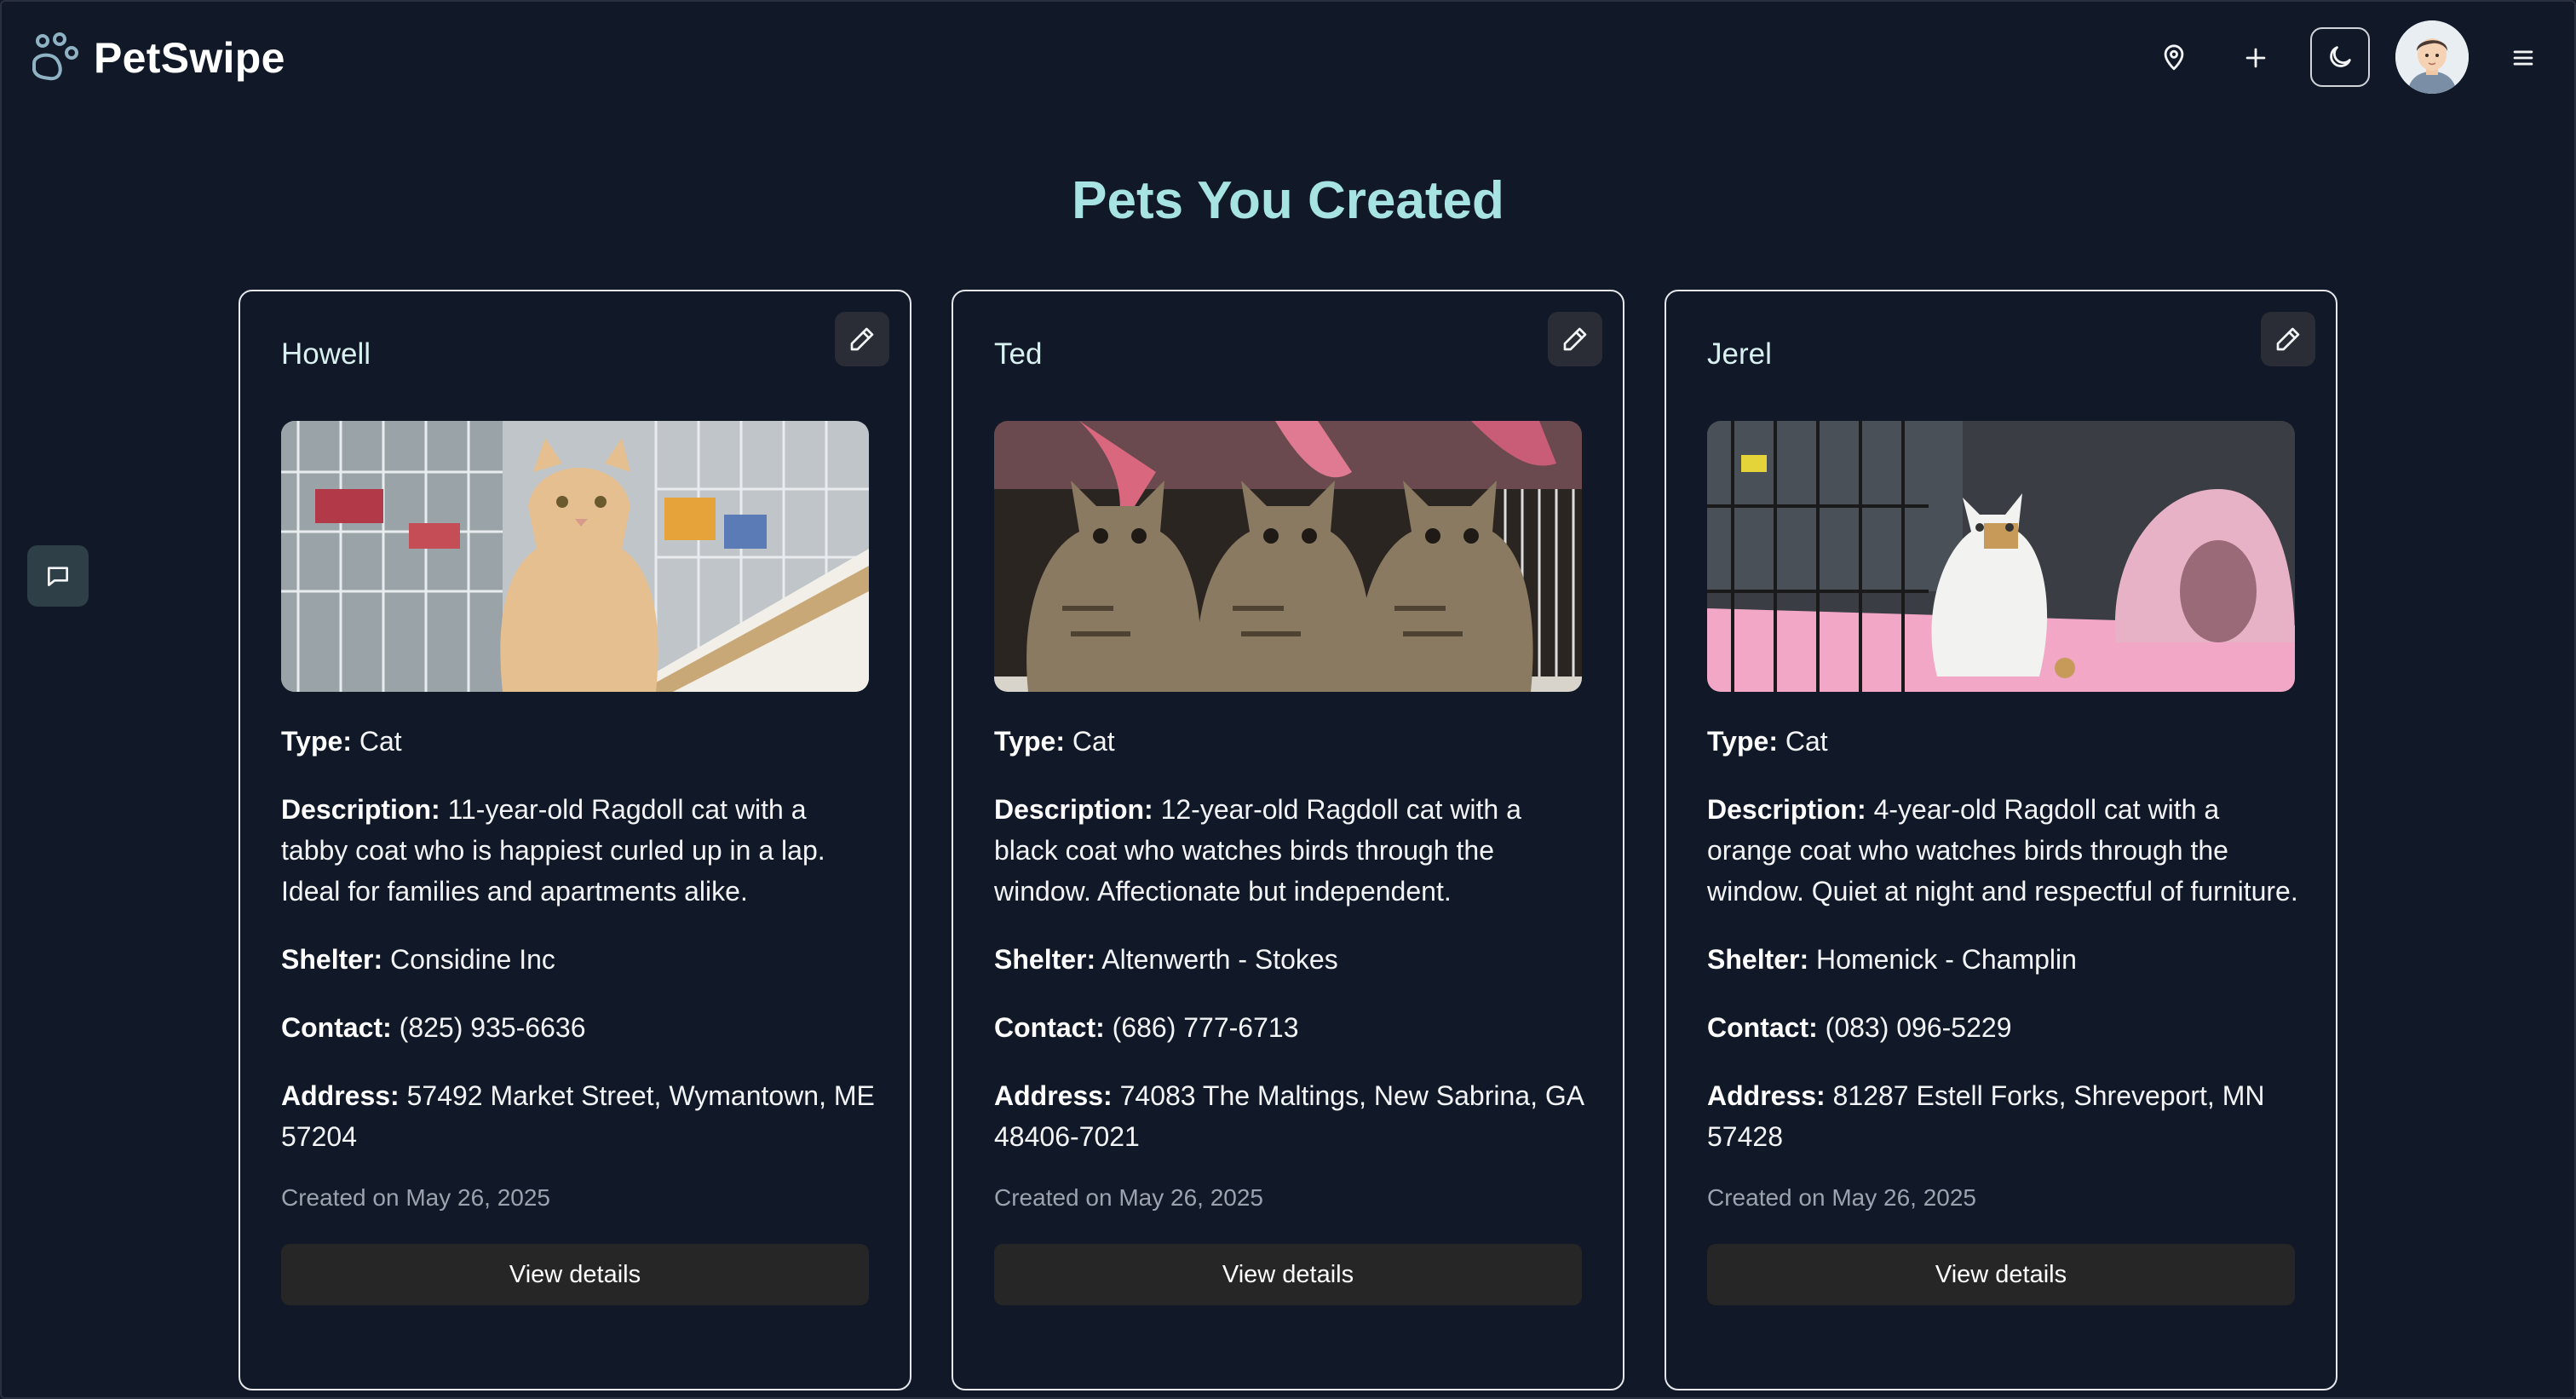 The height and width of the screenshot is (1399, 2576). I want to click on contact-value: (825) 935-6636, so click(492, 1027).